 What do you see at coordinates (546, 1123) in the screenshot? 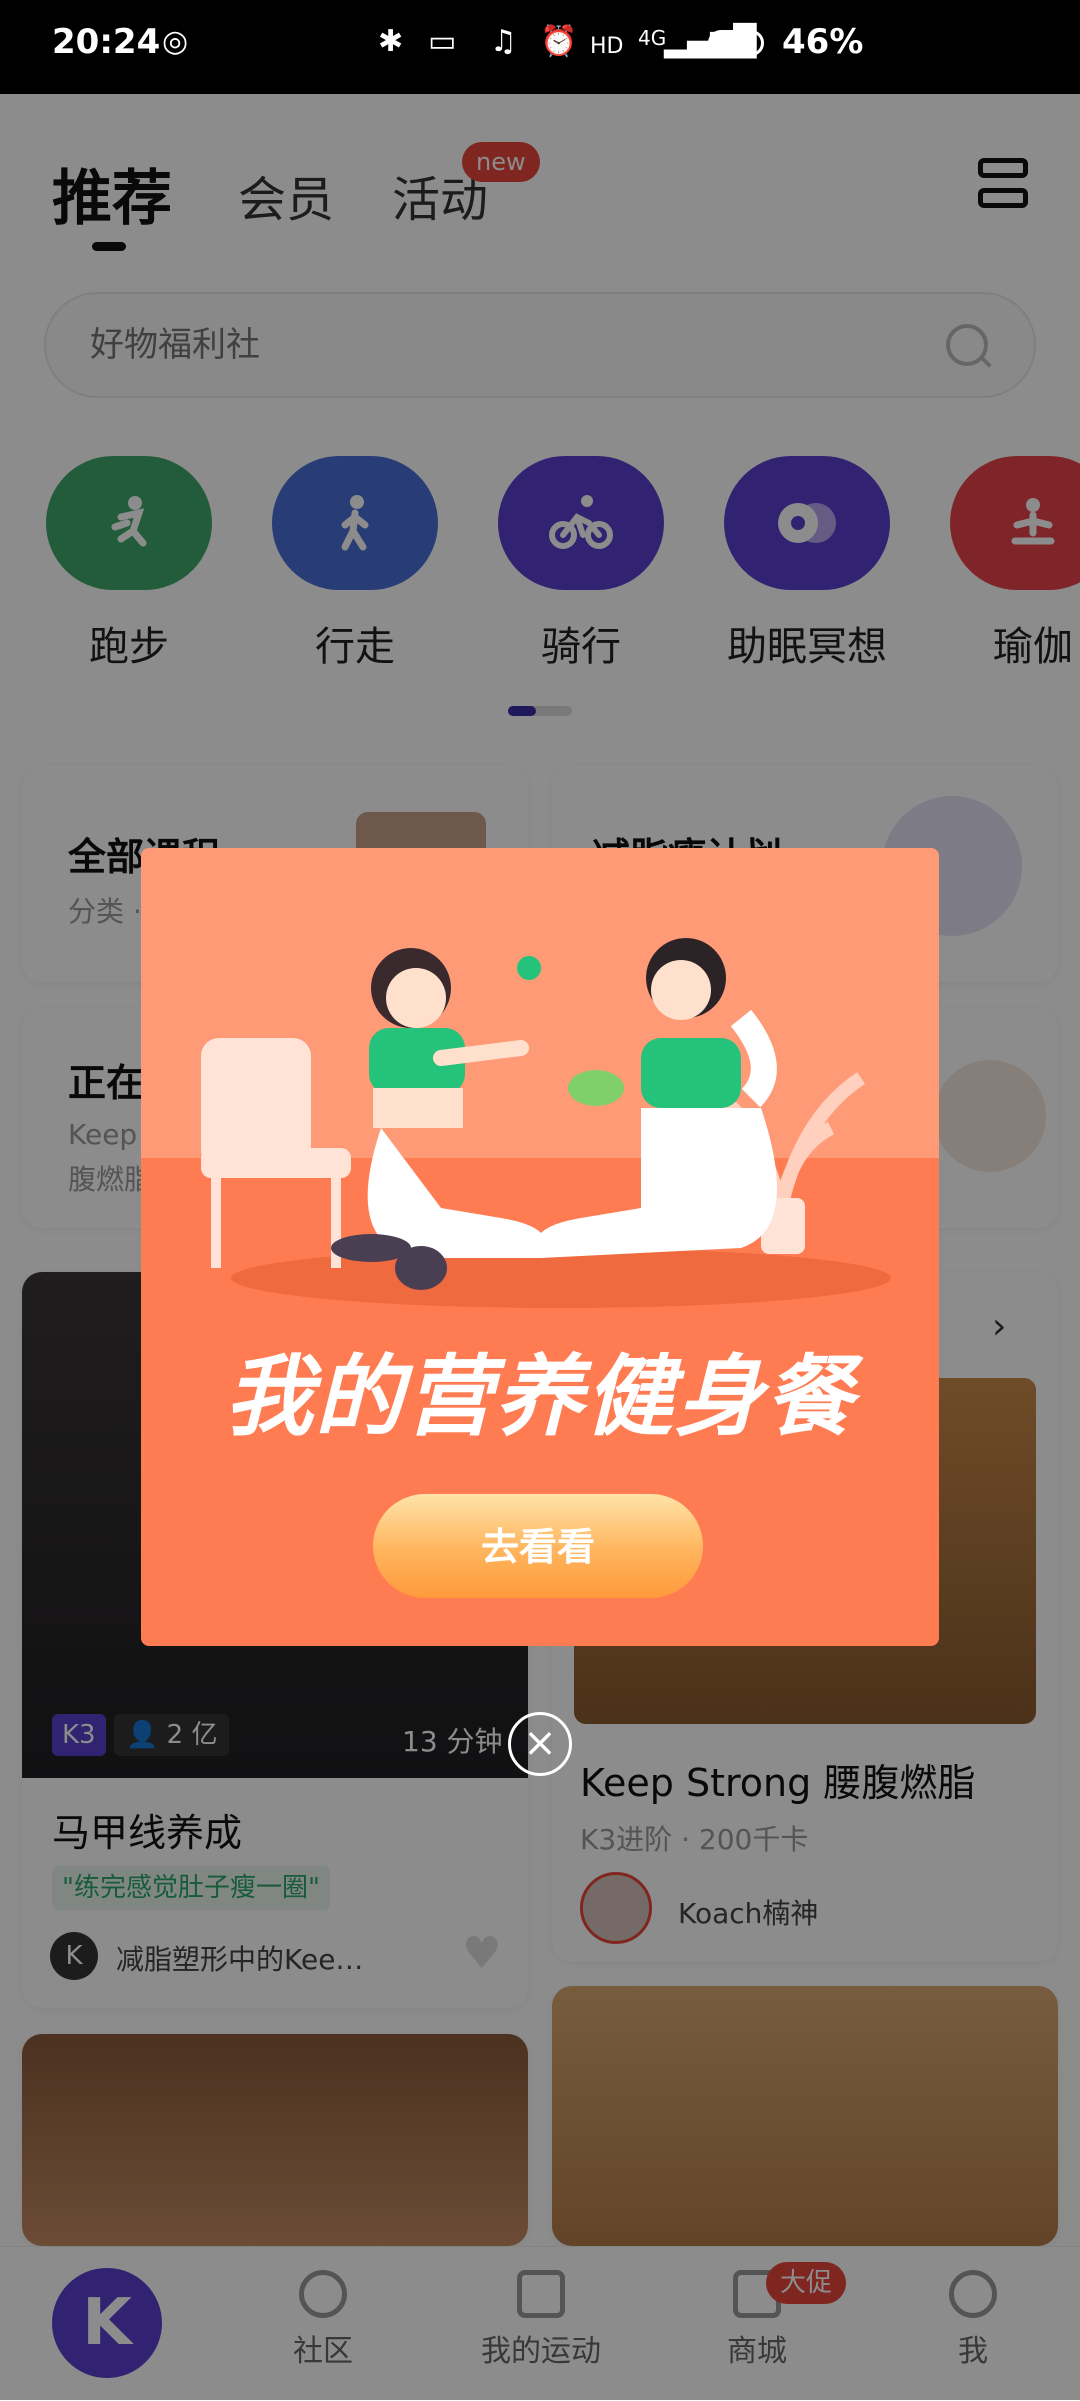
I see `women-eating-salad-illustration` at bounding box center [546, 1123].